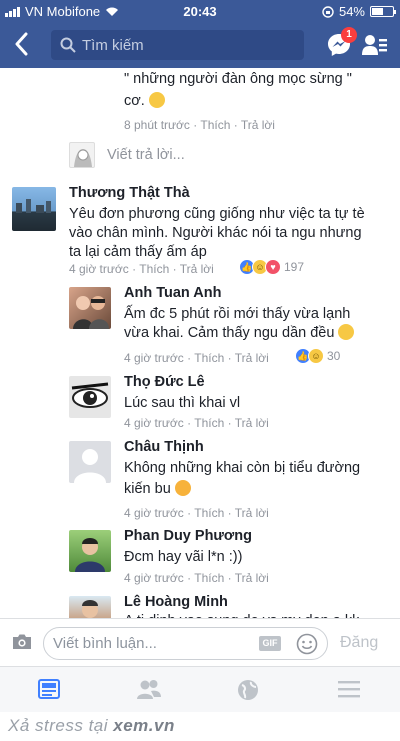  Describe the element at coordinates (351, 11) in the screenshot. I see `battery-percent: 54%` at that location.